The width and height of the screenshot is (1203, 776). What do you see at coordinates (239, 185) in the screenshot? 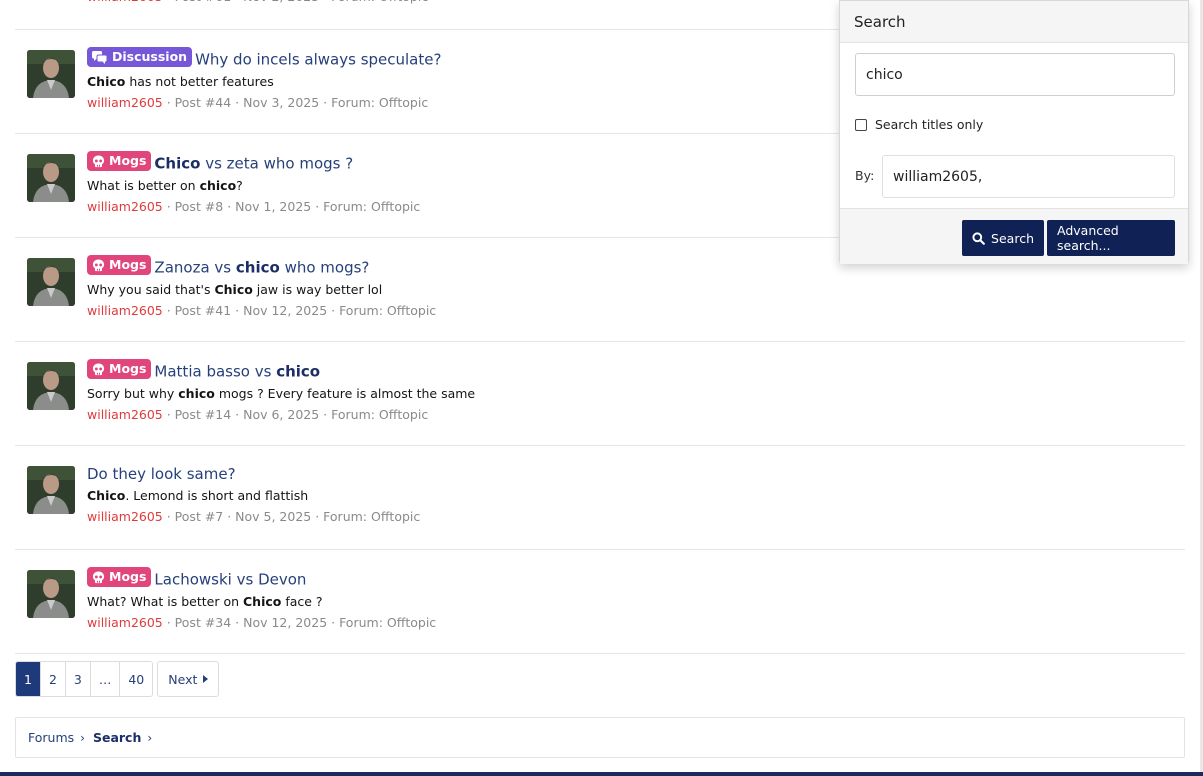
I see `snippet-text: ?` at bounding box center [239, 185].